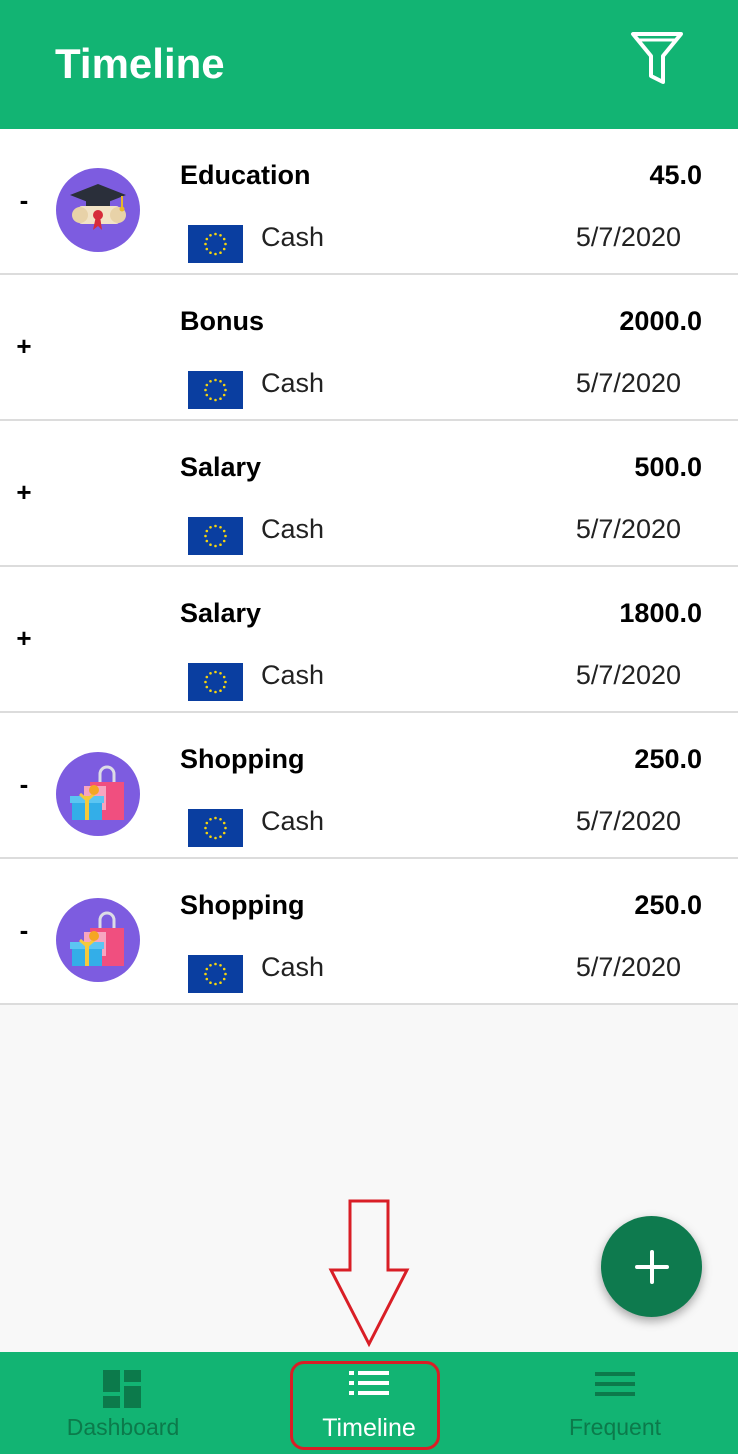  What do you see at coordinates (123, 1427) in the screenshot?
I see `nav-label-dashboard: Dashboard` at bounding box center [123, 1427].